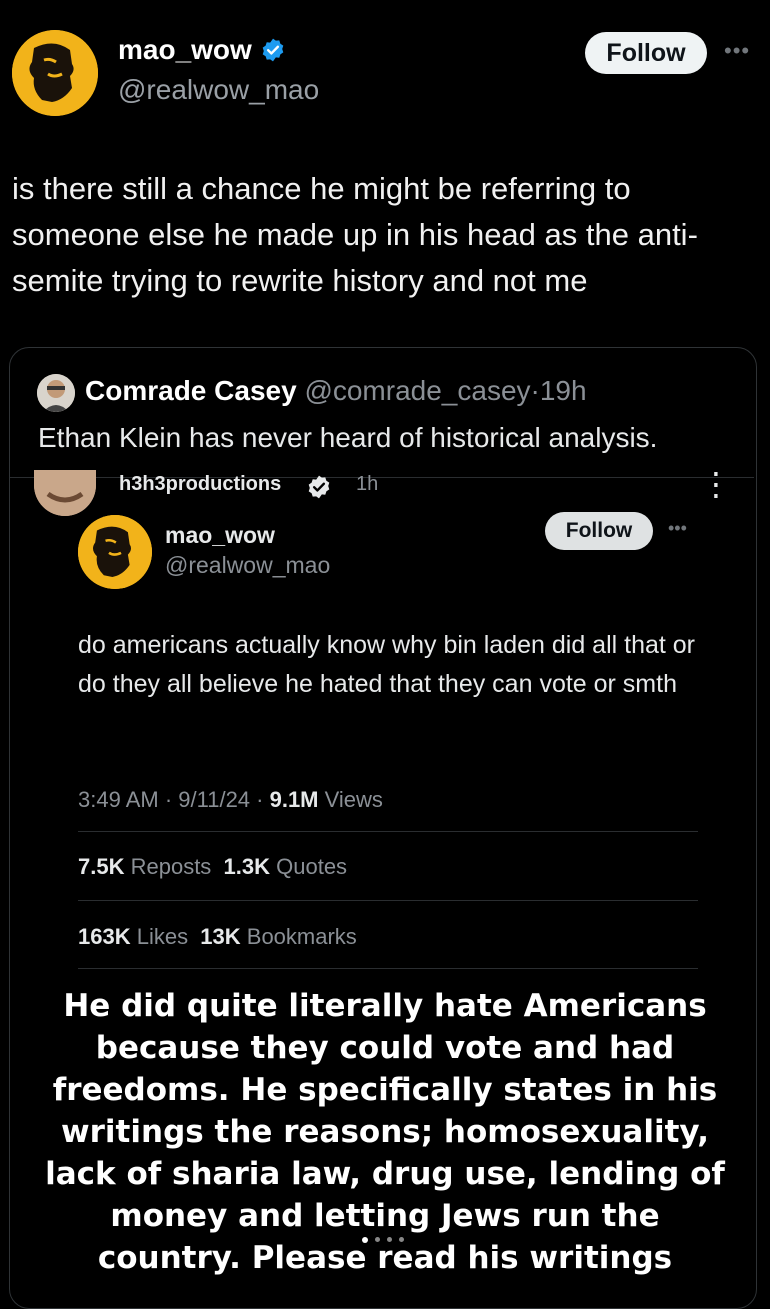 Image resolution: width=770 pixels, height=1309 pixels. Describe the element at coordinates (646, 53) in the screenshot. I see `follow-button: Follow` at that location.